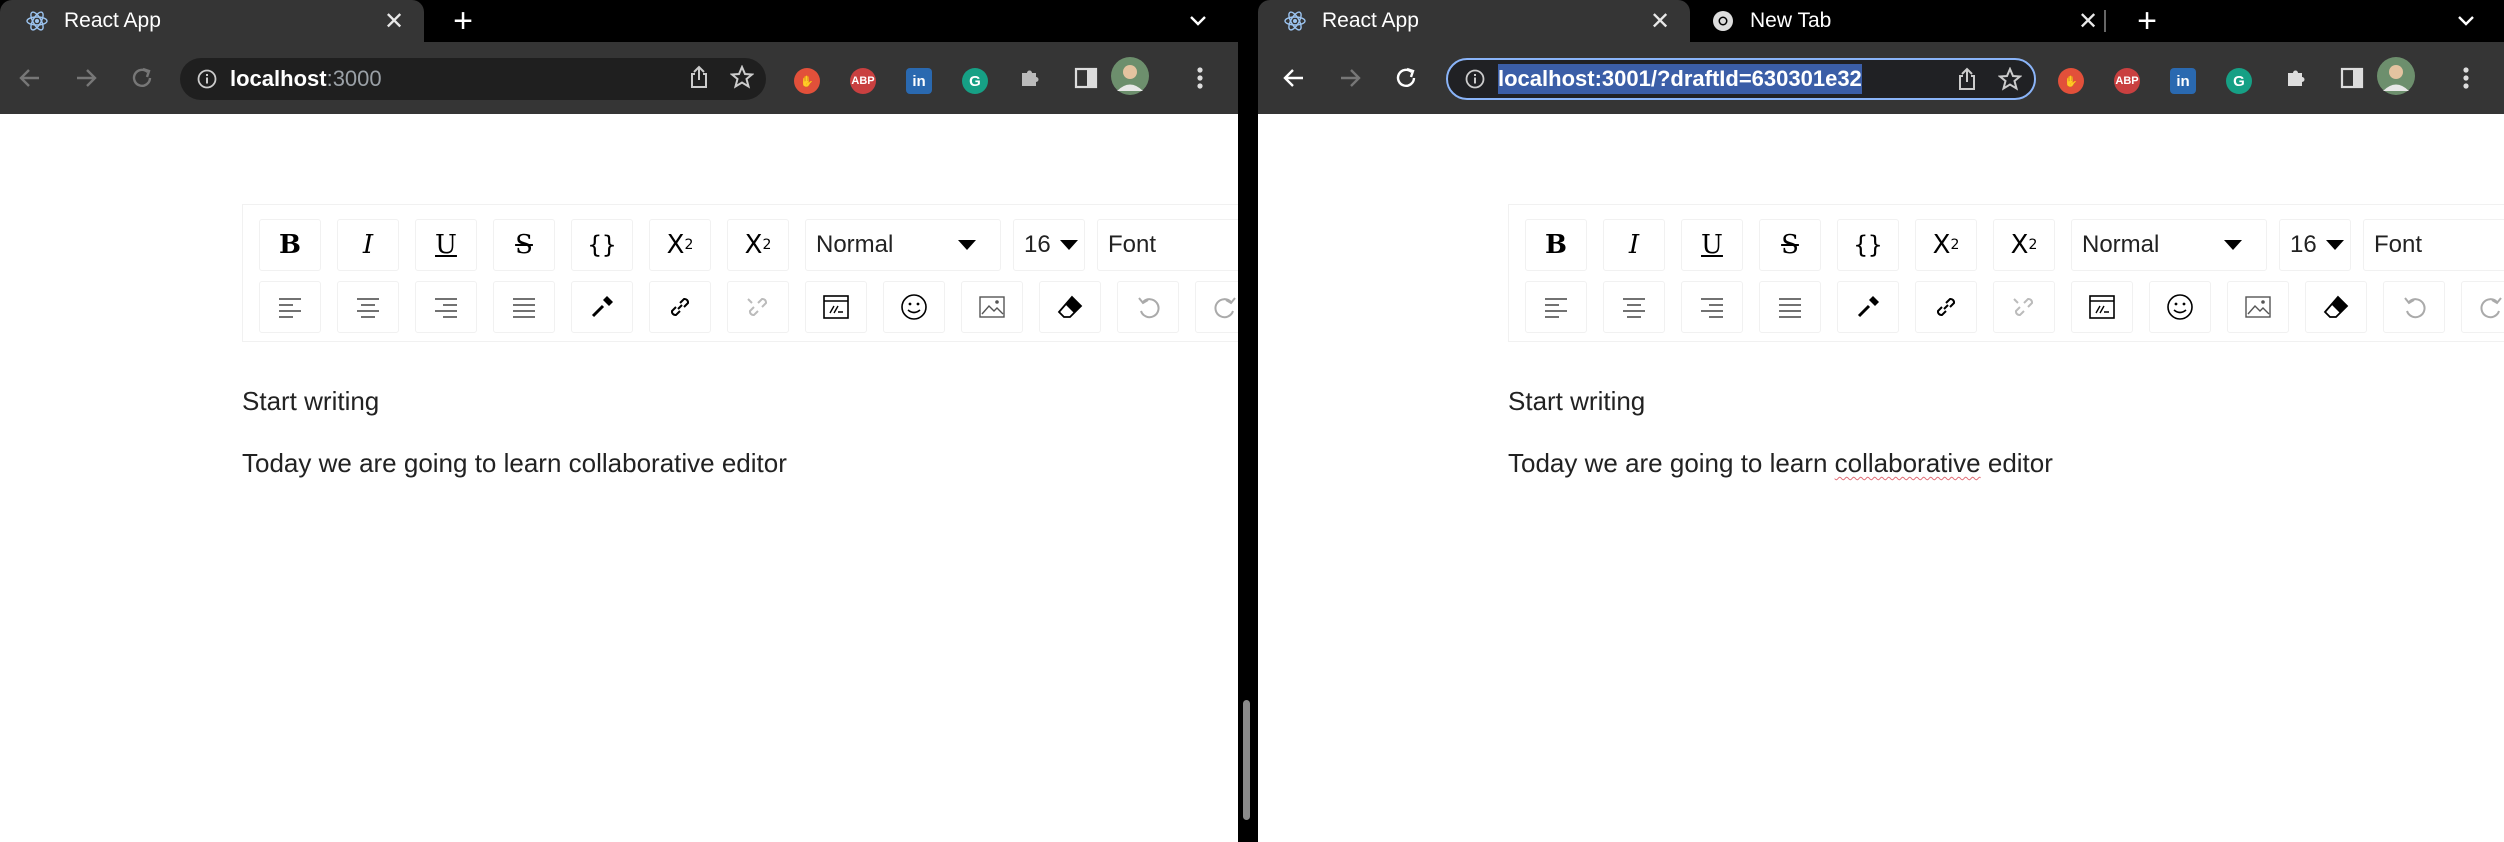 This screenshot has height=842, width=2504. Describe the element at coordinates (1246, 760) in the screenshot. I see `scrollbar-thumb` at that location.